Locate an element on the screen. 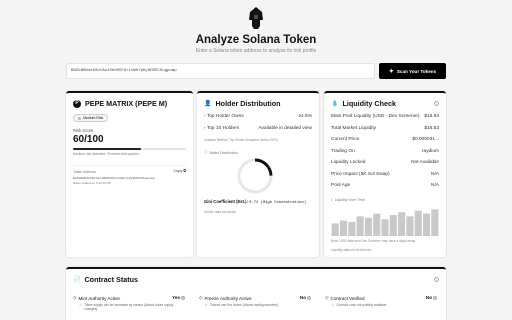  risk-progress-bar is located at coordinates (129, 149).